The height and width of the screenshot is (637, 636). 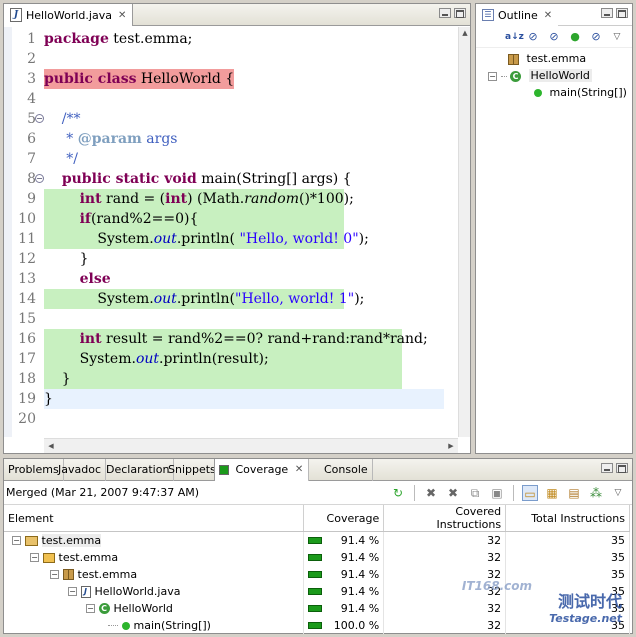 What do you see at coordinates (445, 518) in the screenshot?
I see `column-header-covered: Covered Instructions` at bounding box center [445, 518].